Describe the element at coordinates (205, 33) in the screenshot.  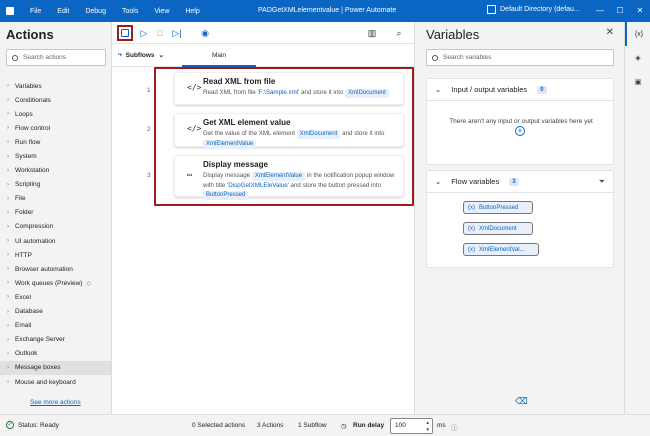
I see `record-button: ◉` at that location.